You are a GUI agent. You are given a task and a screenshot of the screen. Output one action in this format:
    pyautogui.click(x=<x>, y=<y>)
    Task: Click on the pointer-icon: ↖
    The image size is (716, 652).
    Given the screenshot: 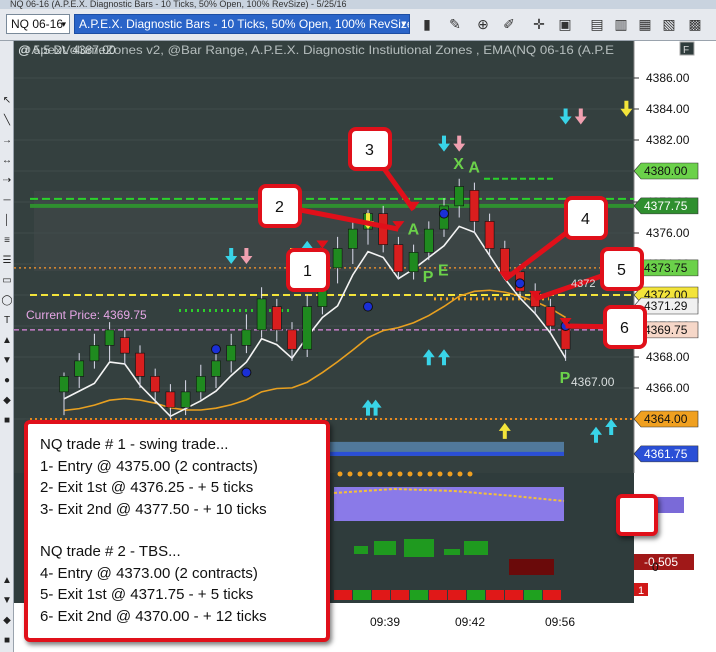 What is the action you would take?
    pyautogui.click(x=7, y=101)
    